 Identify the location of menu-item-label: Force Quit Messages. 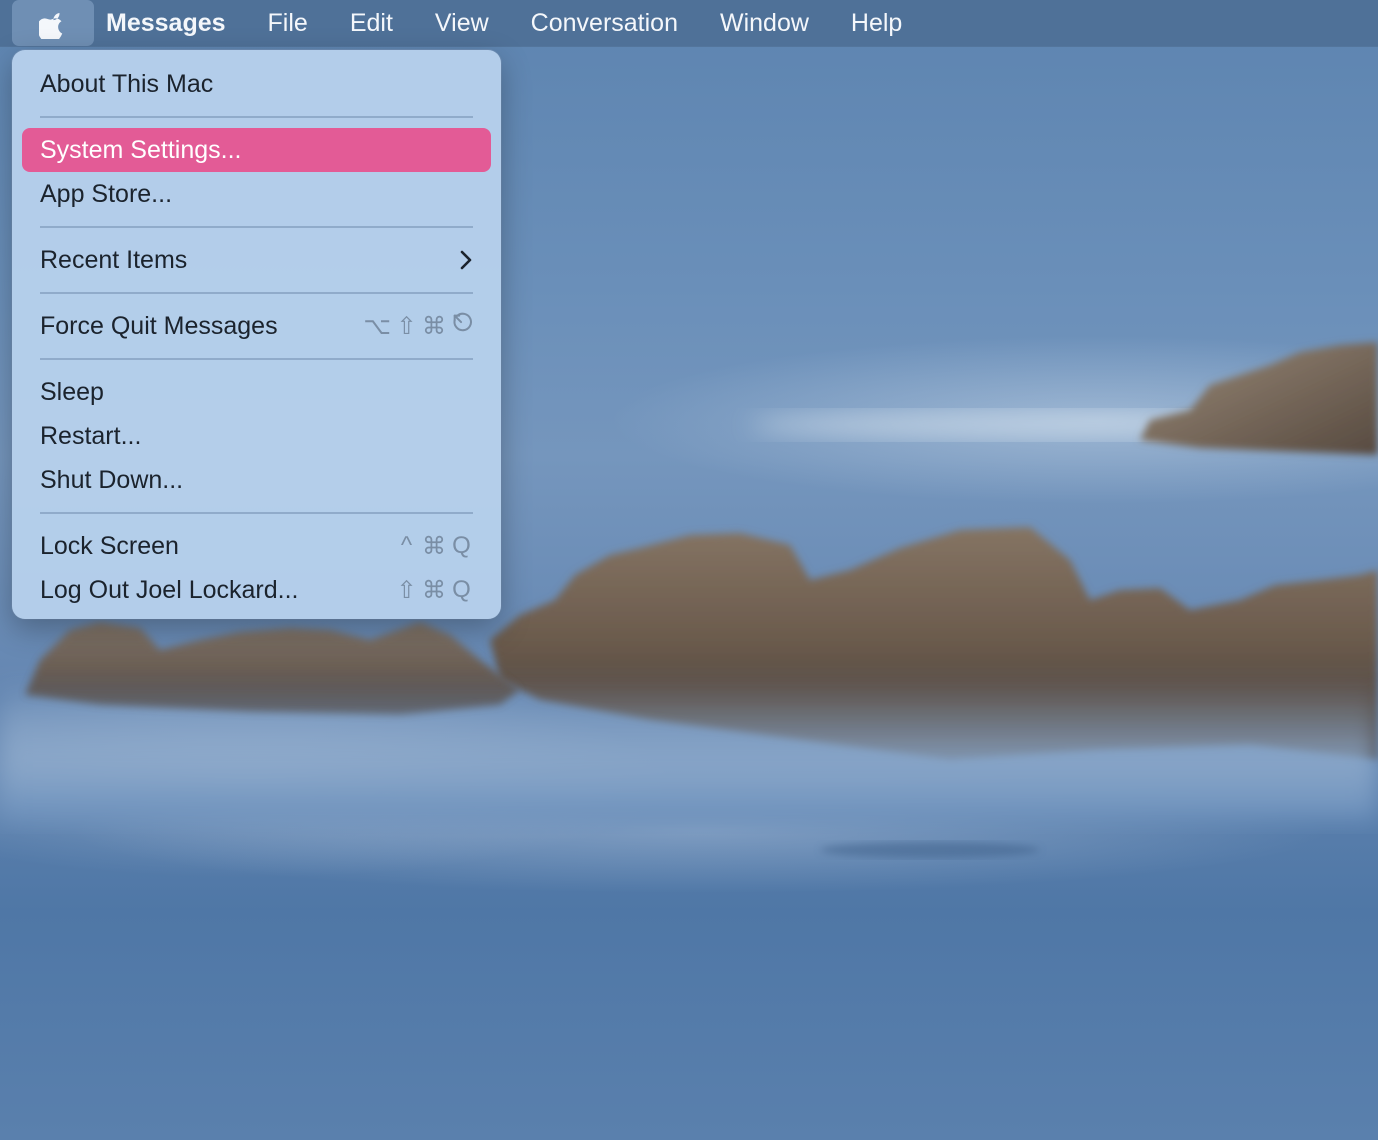
(159, 325).